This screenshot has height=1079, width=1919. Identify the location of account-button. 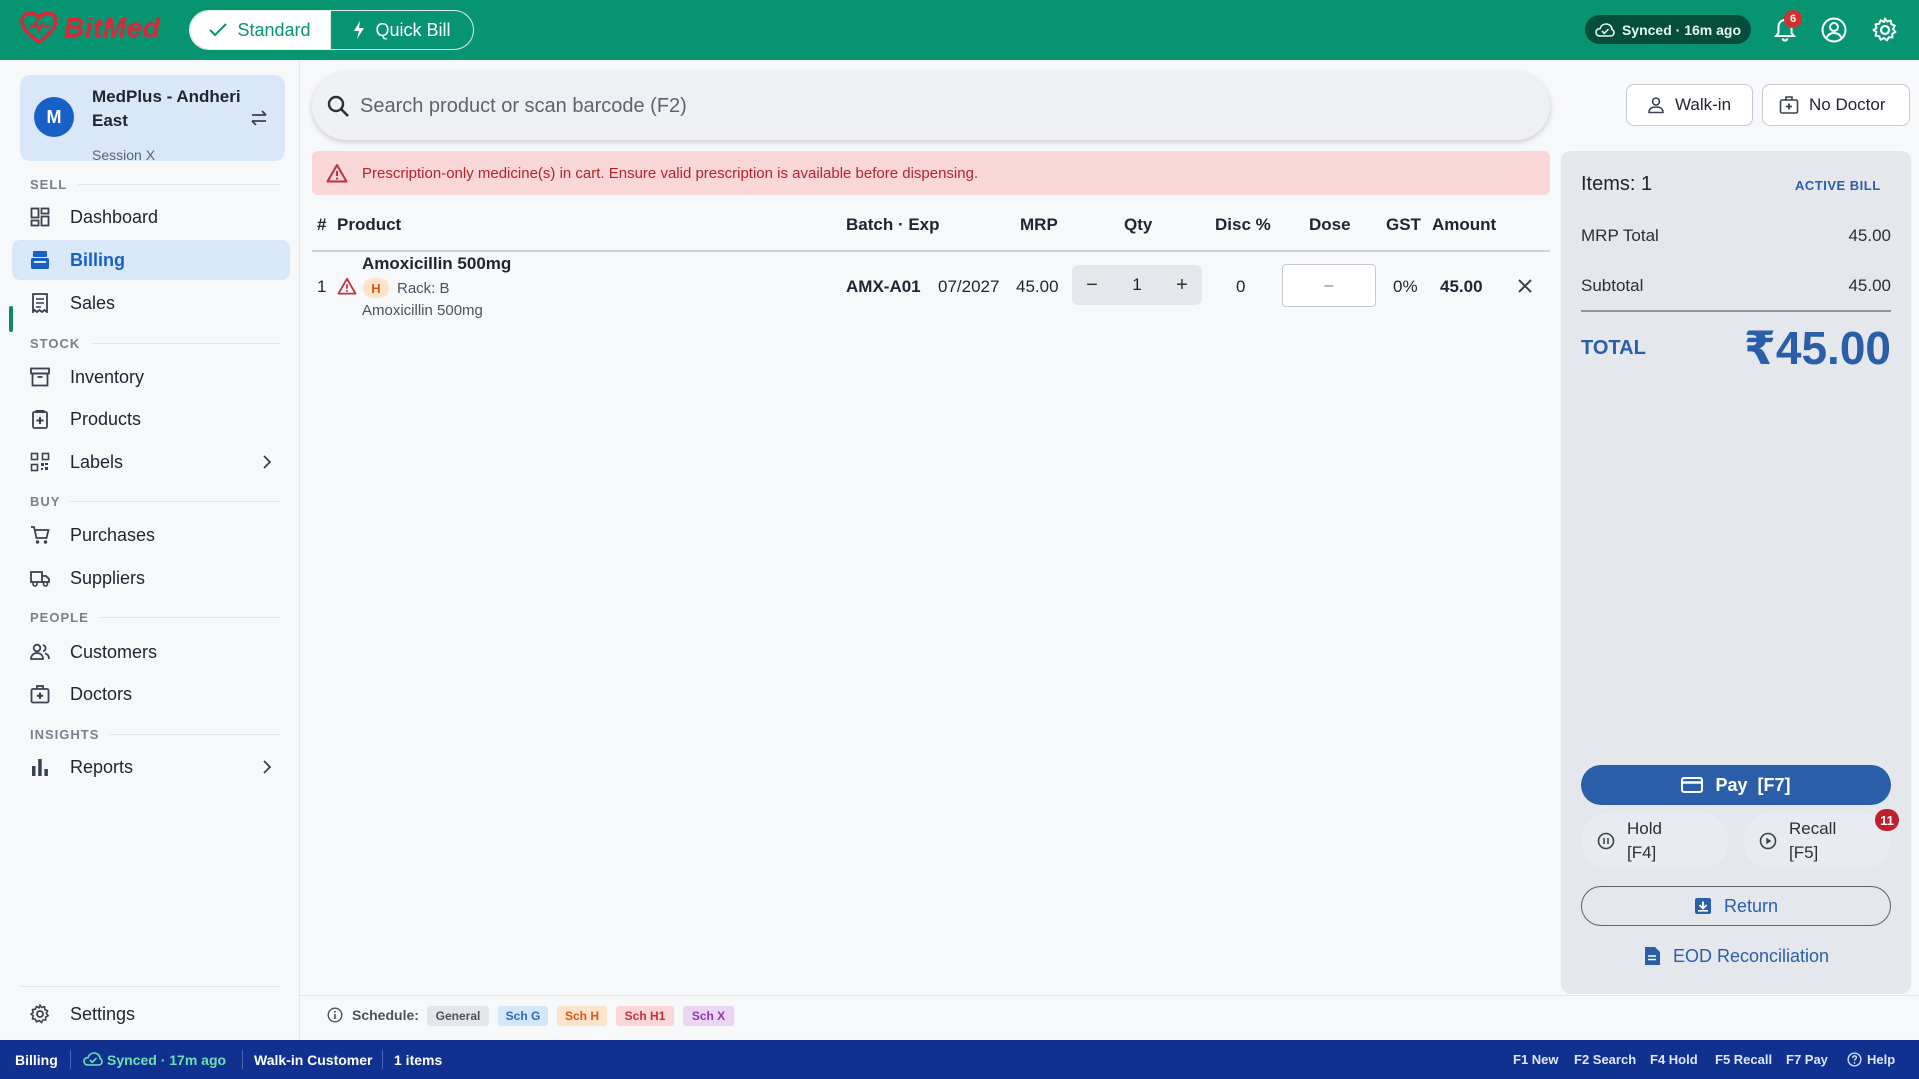
(1834, 30).